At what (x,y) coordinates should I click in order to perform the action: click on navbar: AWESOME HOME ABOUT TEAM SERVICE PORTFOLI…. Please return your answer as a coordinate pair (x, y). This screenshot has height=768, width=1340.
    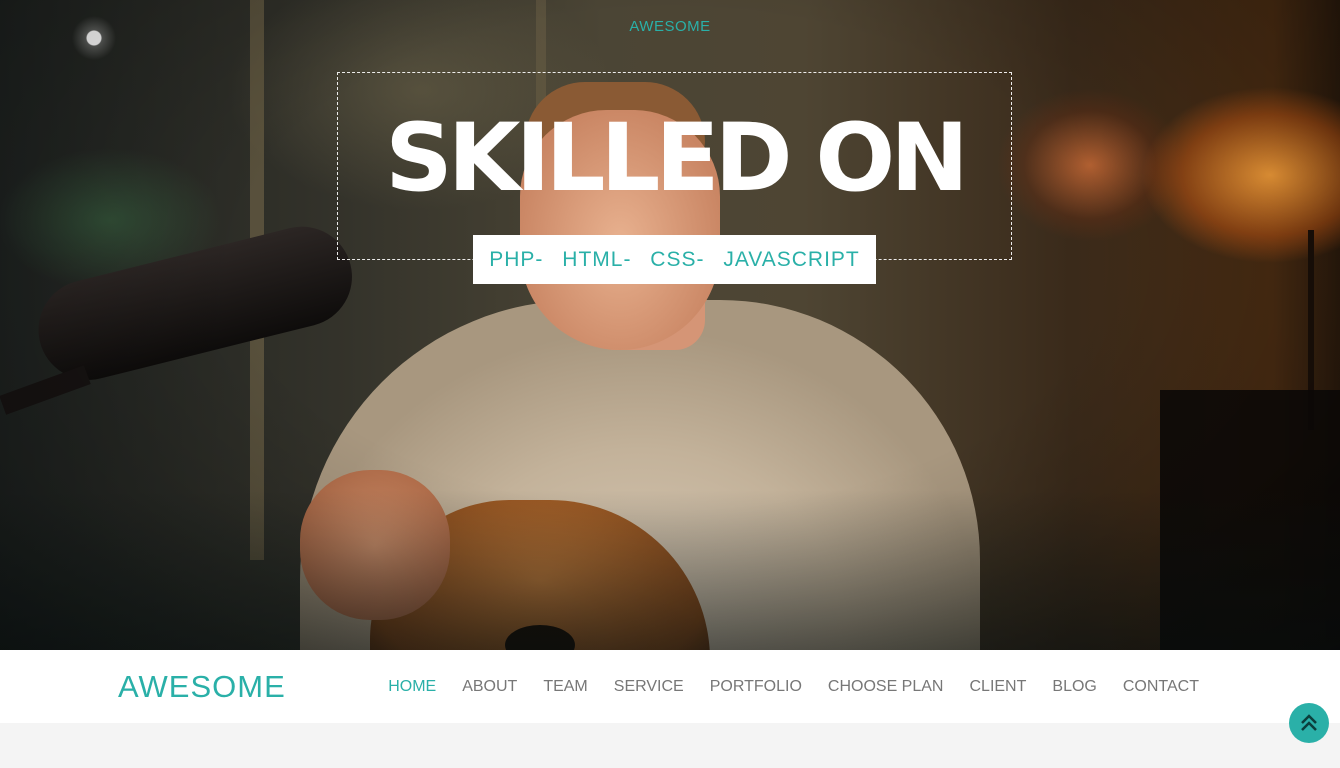
    Looking at the image, I should click on (670, 686).